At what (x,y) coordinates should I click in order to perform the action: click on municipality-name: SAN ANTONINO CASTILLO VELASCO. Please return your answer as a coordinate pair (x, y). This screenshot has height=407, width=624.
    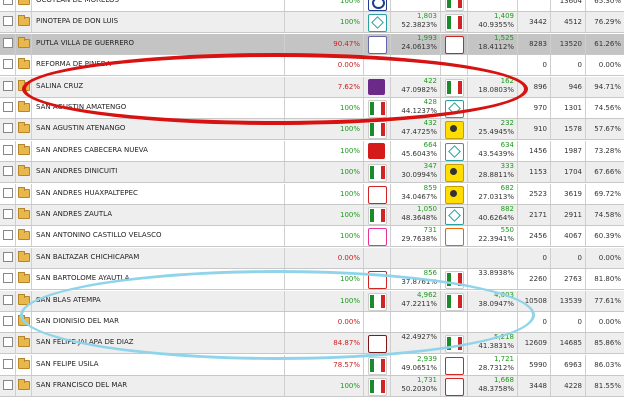
    Looking at the image, I should click on (99, 235).